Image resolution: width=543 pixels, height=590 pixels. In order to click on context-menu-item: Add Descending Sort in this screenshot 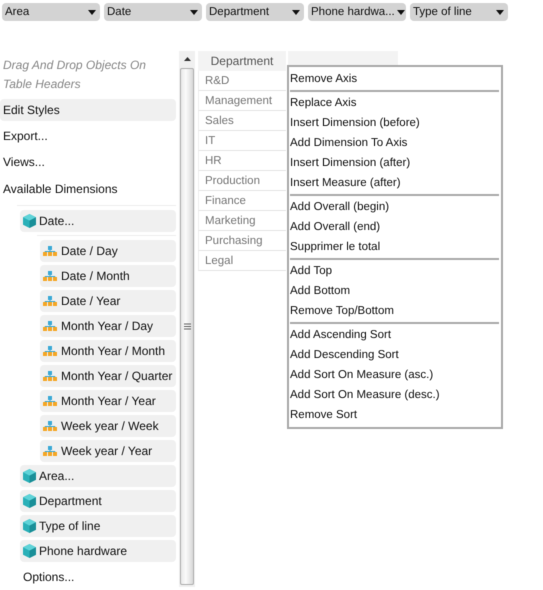, I will do `click(394, 355)`.